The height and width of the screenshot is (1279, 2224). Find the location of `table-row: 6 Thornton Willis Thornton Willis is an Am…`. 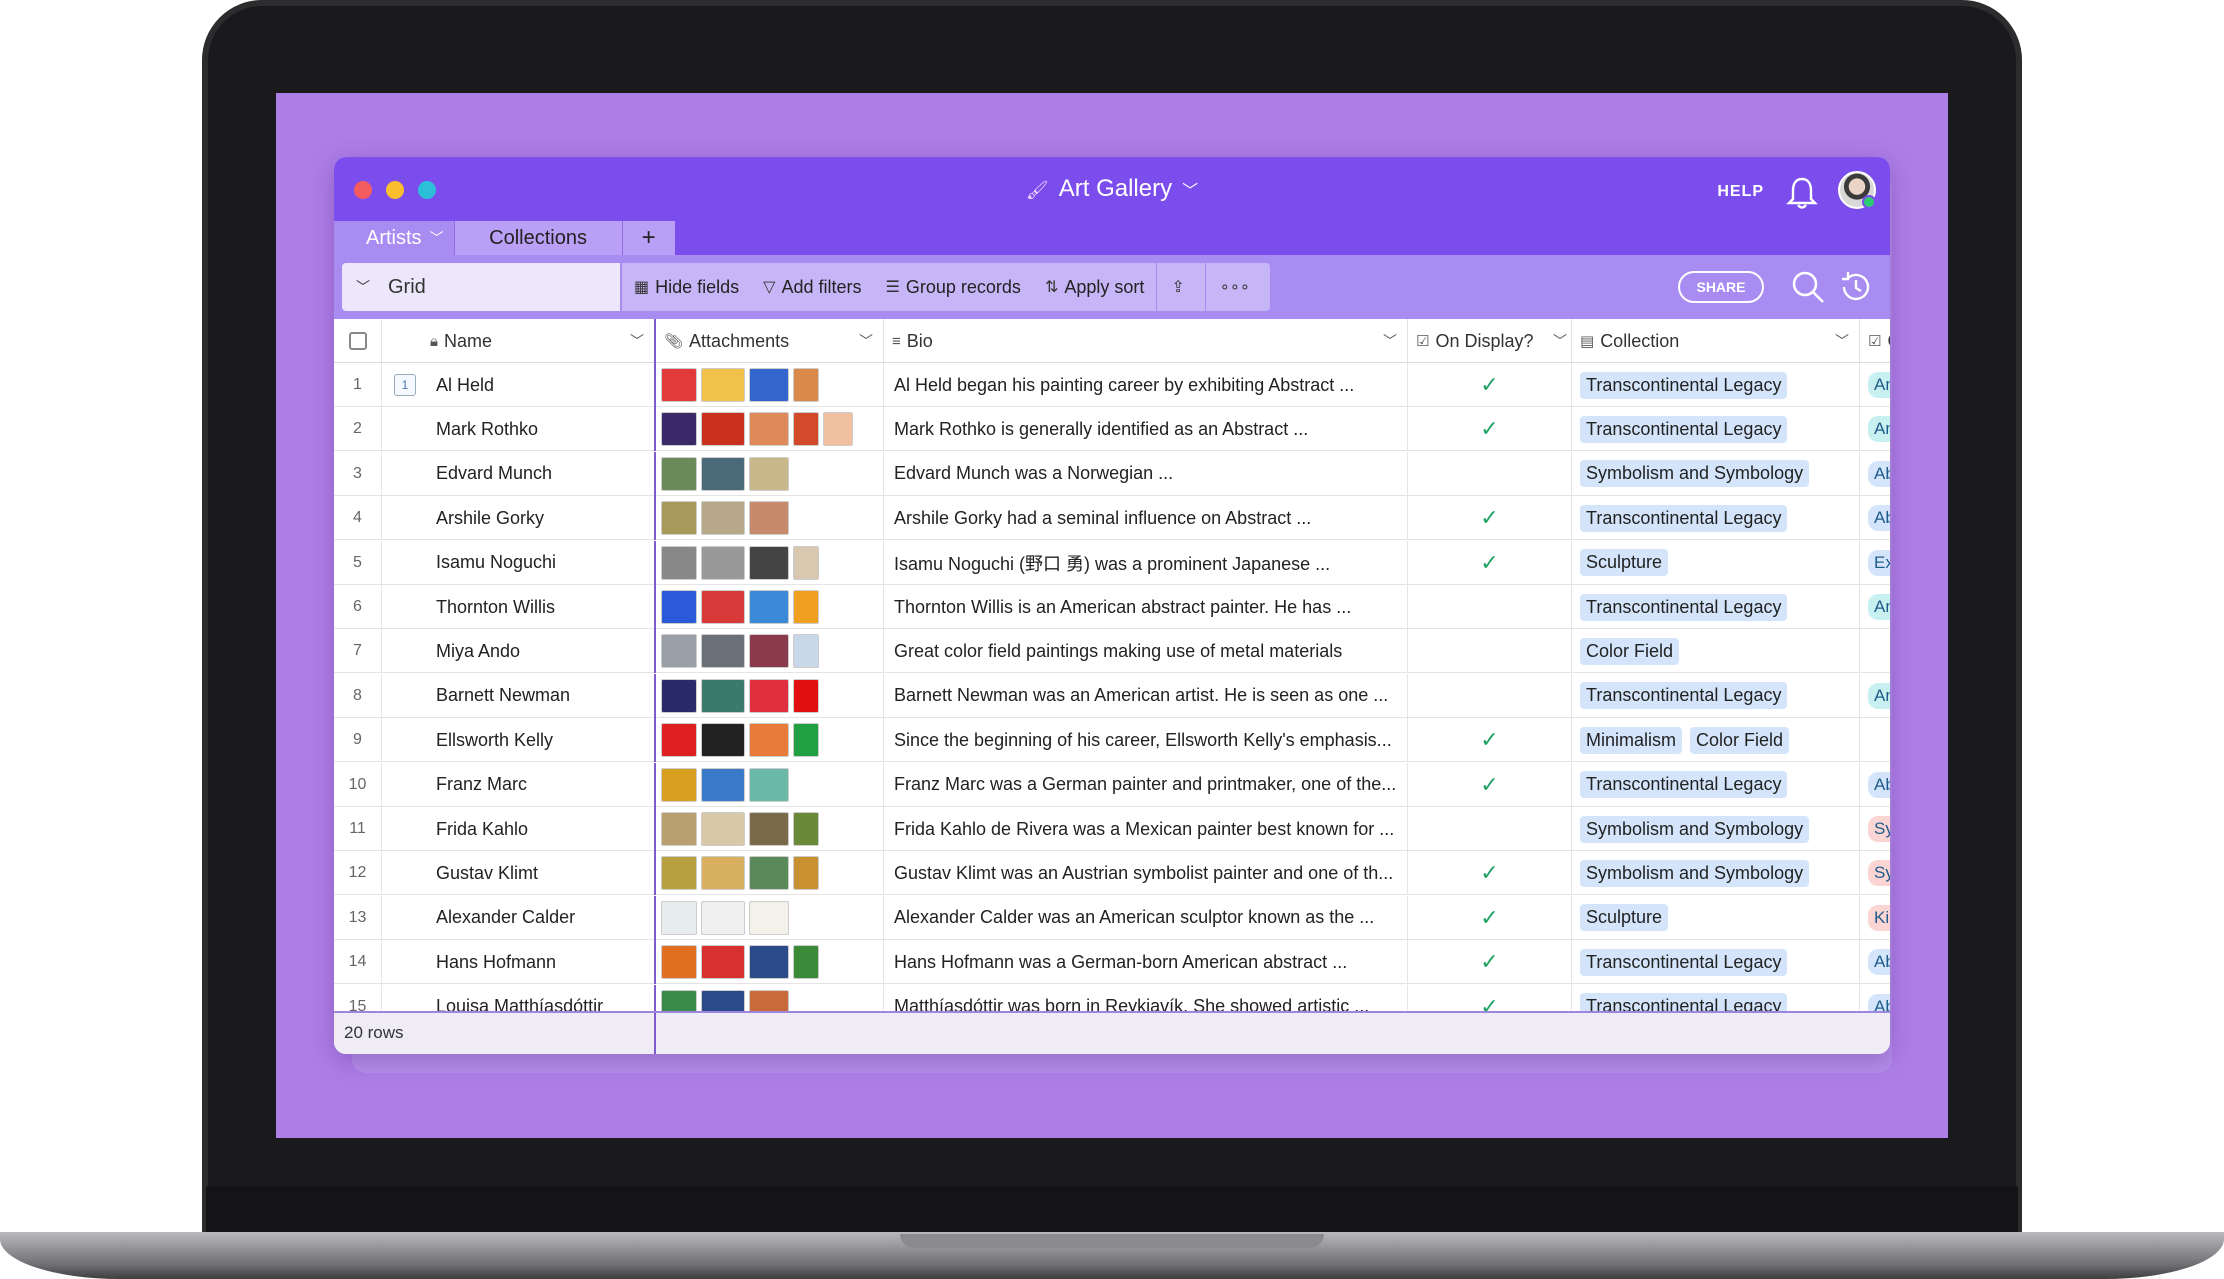

table-row: 6 Thornton Willis Thornton Willis is an Am… is located at coordinates (1112, 607).